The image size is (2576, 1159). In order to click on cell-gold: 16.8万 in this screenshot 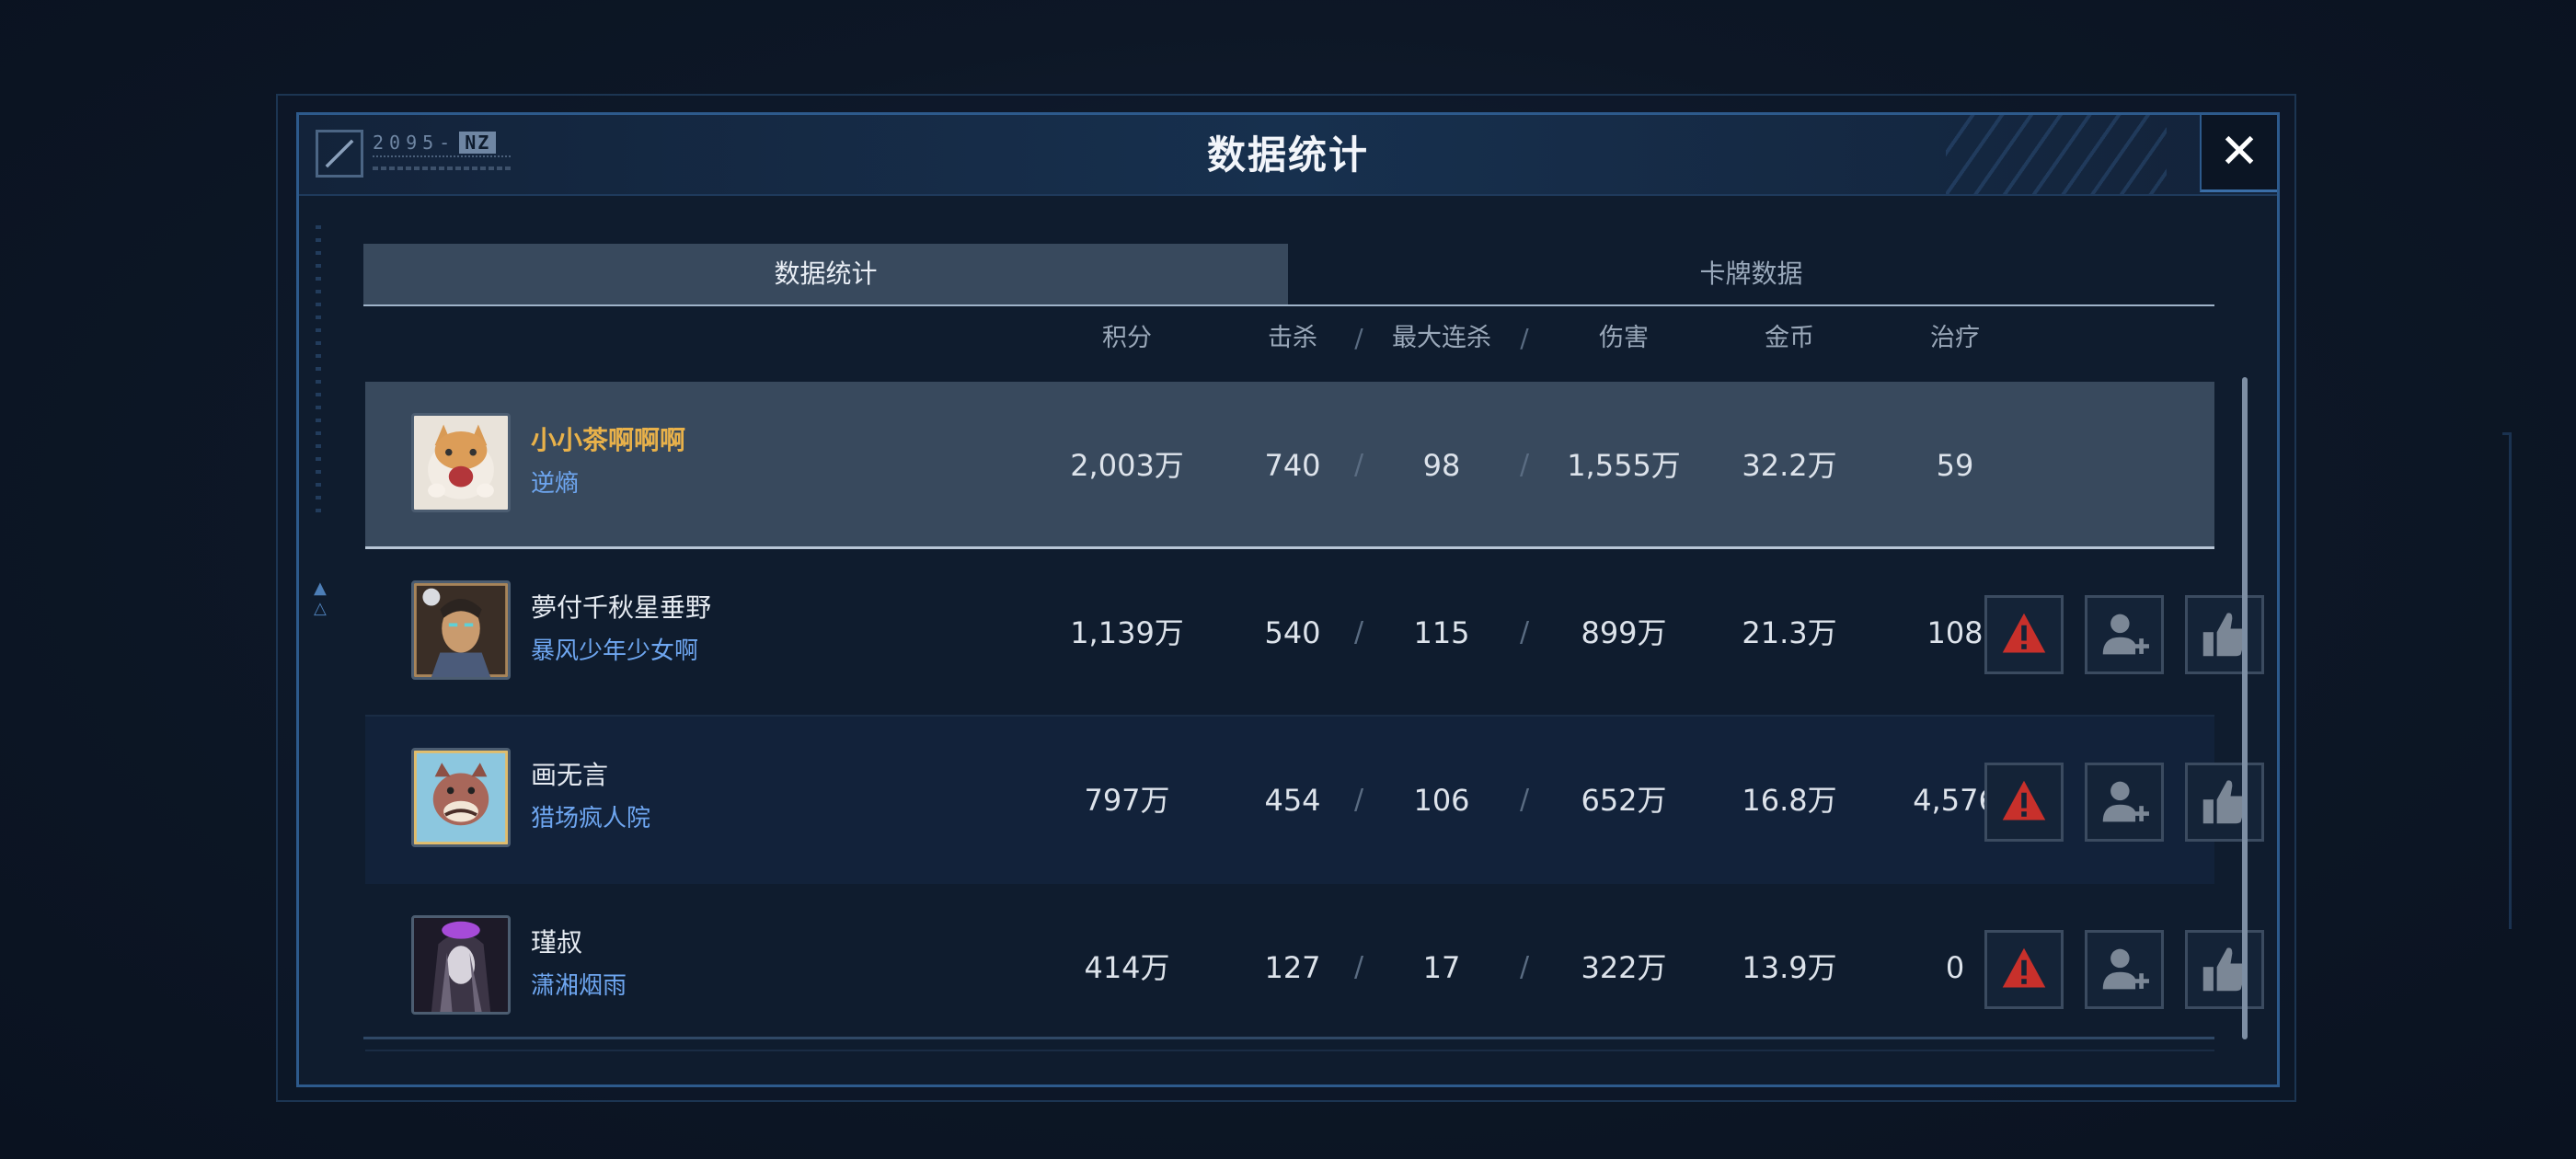, I will do `click(1789, 800)`.